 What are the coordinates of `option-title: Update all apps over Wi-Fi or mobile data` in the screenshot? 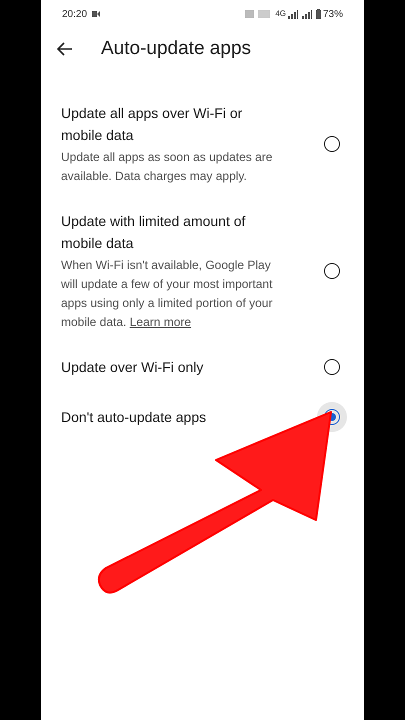 It's located at (152, 124).